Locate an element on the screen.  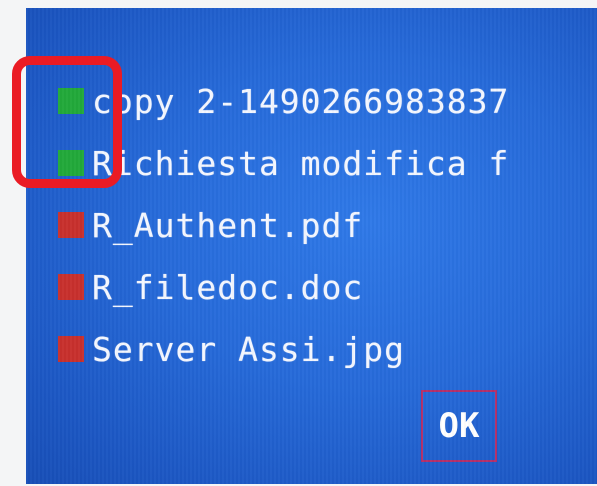
file-list-item: Server Assi.jpg is located at coordinates (283, 349).